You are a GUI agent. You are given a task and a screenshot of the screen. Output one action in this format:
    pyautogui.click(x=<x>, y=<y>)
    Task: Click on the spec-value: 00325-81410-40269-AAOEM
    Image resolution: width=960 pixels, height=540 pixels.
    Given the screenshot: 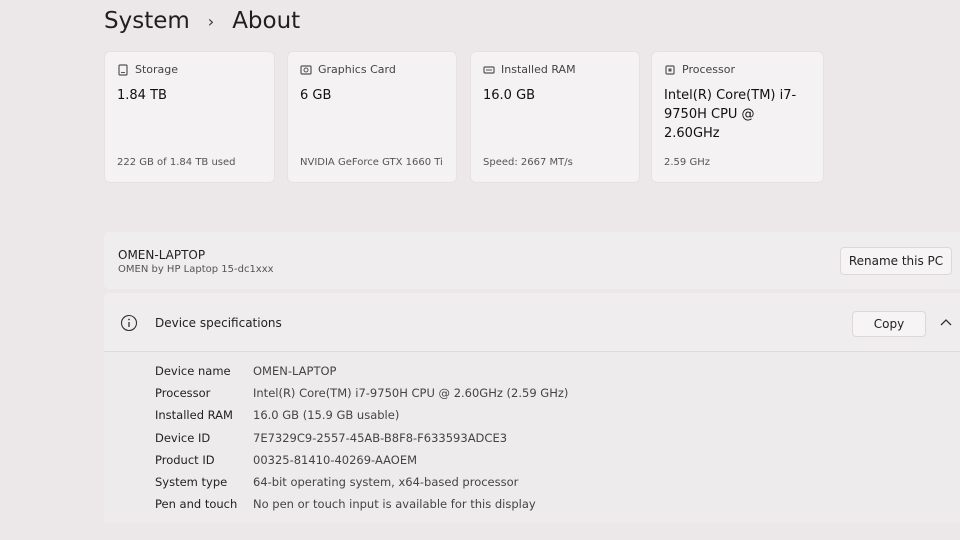 What is the action you would take?
    pyautogui.click(x=335, y=459)
    